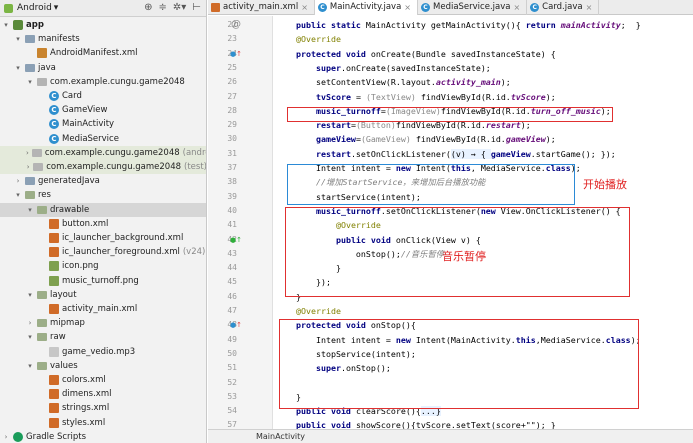 Image resolution: width=693 pixels, height=443 pixels. I want to click on collapse-icon: ≑, so click(162, 7).